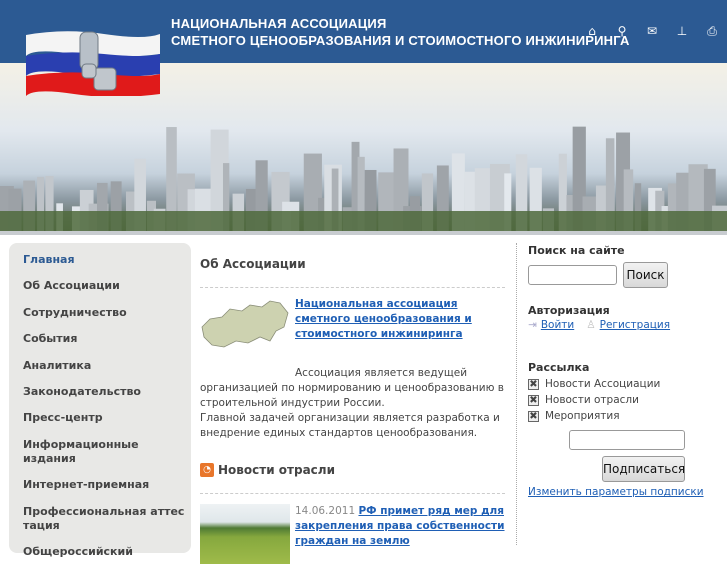  I want to click on nav-item-events: События, so click(100, 339).